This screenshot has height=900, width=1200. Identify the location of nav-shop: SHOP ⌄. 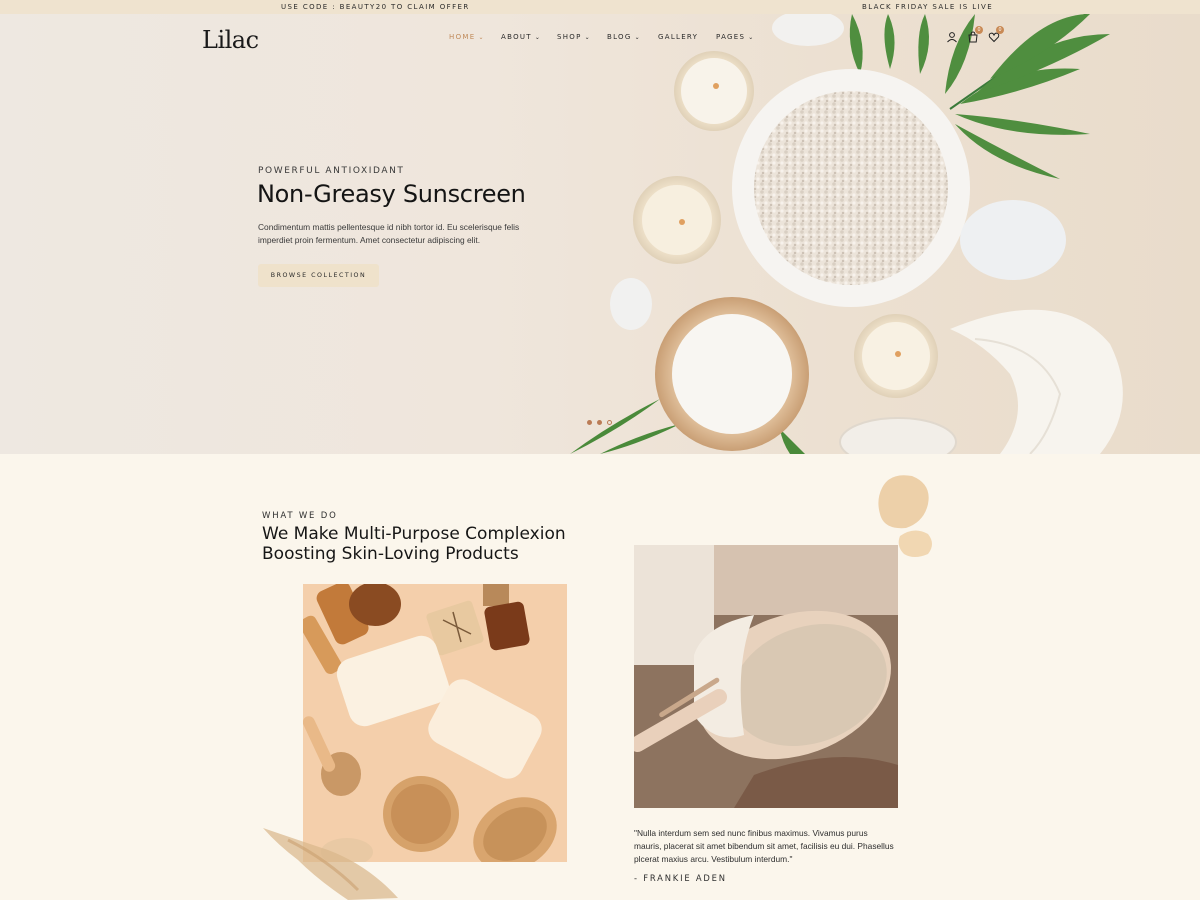
(582, 37).